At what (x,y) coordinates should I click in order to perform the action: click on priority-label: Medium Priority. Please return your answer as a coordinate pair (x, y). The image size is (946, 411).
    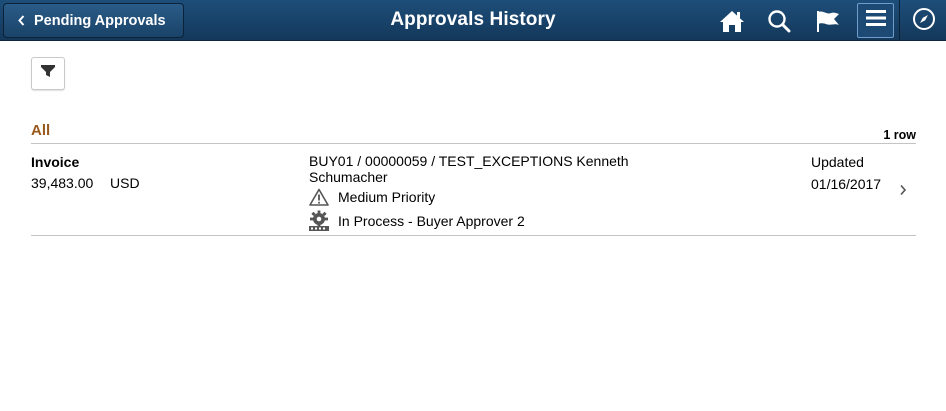
    Looking at the image, I should click on (387, 197).